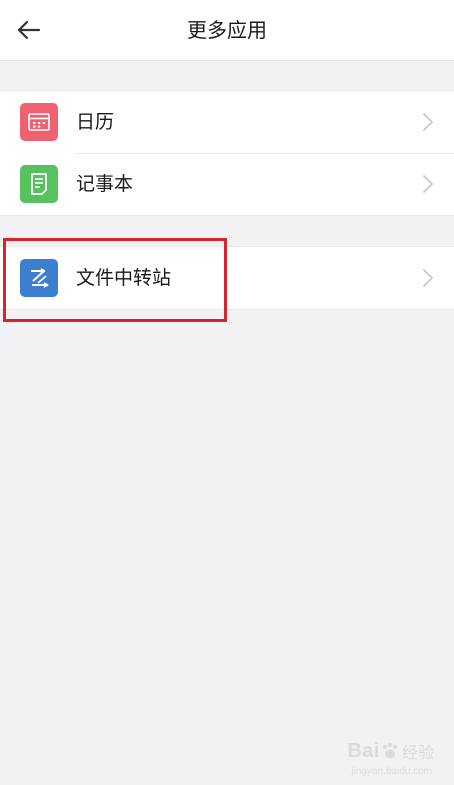 The width and height of the screenshot is (454, 785). What do you see at coordinates (227, 122) in the screenshot?
I see `app-row-calendar: 日历` at bounding box center [227, 122].